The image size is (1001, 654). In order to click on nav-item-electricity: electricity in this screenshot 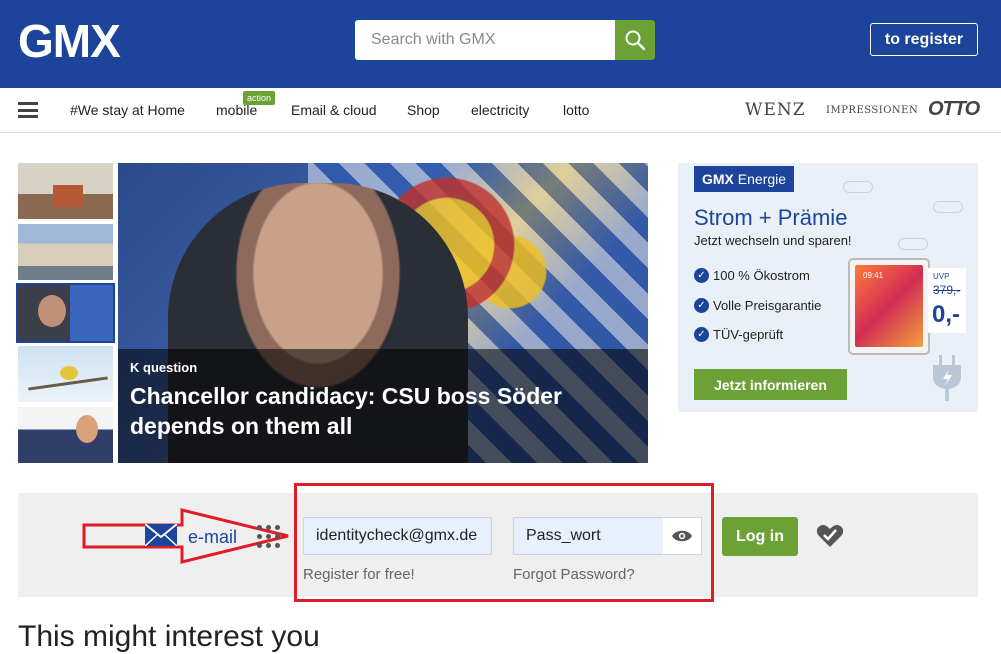, I will do `click(500, 110)`.